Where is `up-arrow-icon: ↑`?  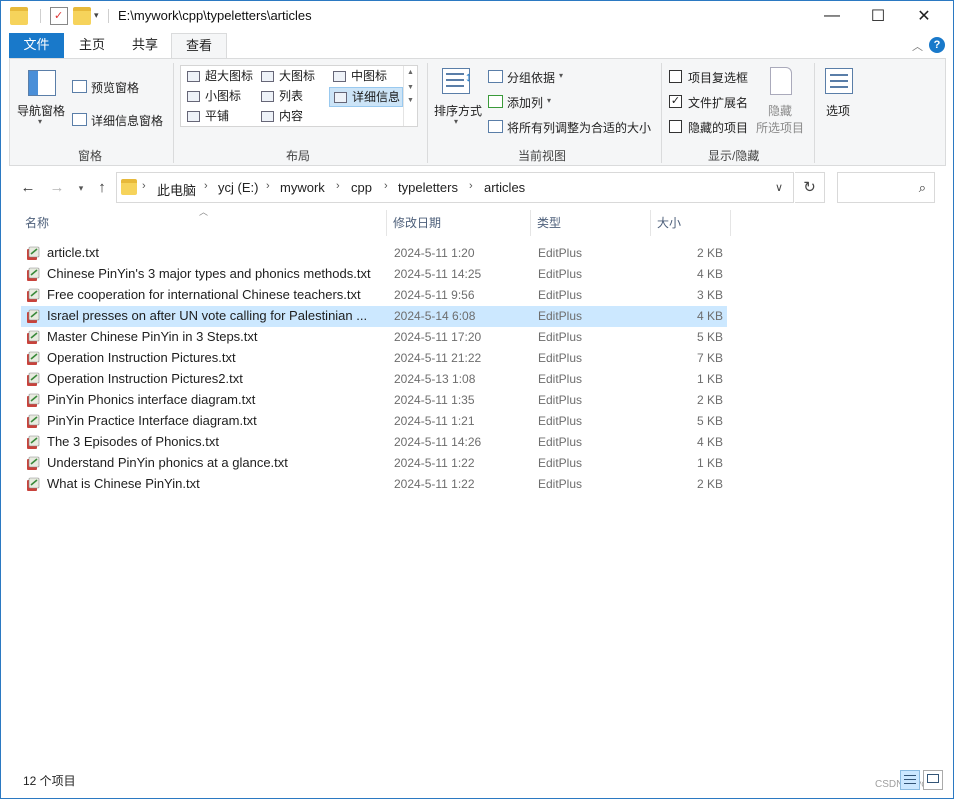
up-arrow-icon: ↑ is located at coordinates (102, 188).